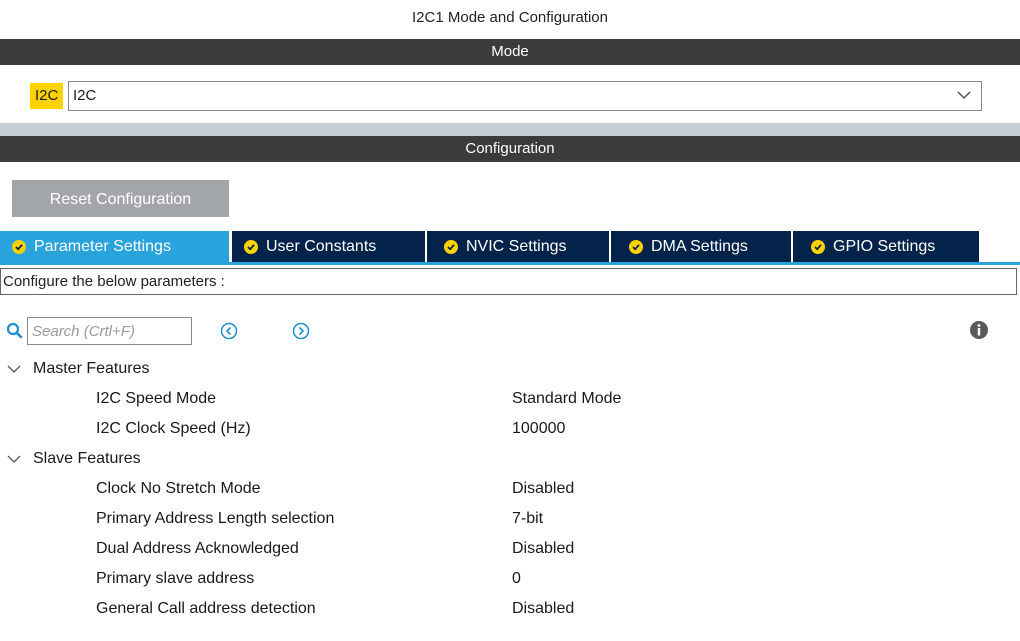 The height and width of the screenshot is (641, 1020). I want to click on group-label: Master Features, so click(91, 368).